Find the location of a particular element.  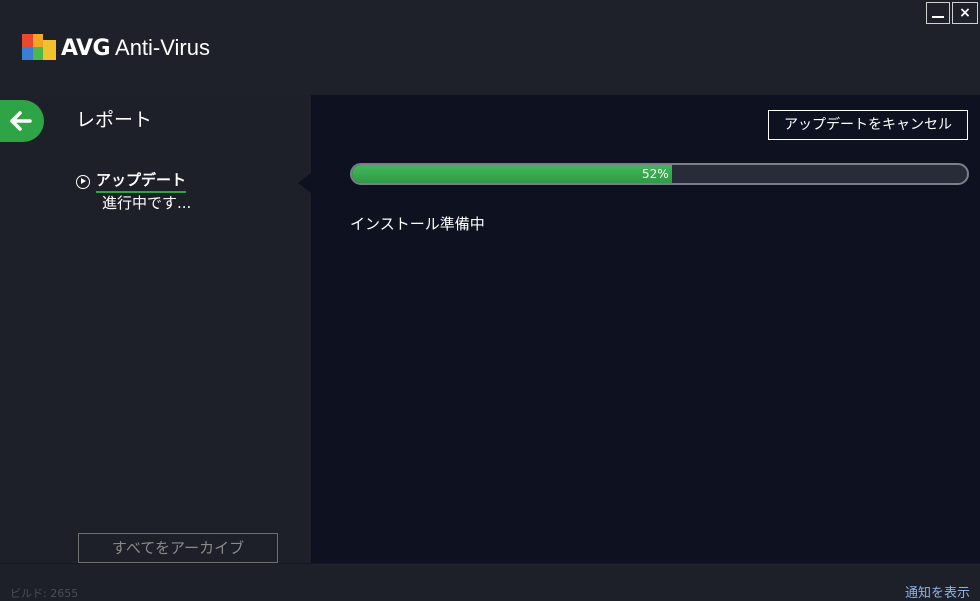

brand-avg: AVG is located at coordinates (86, 48).